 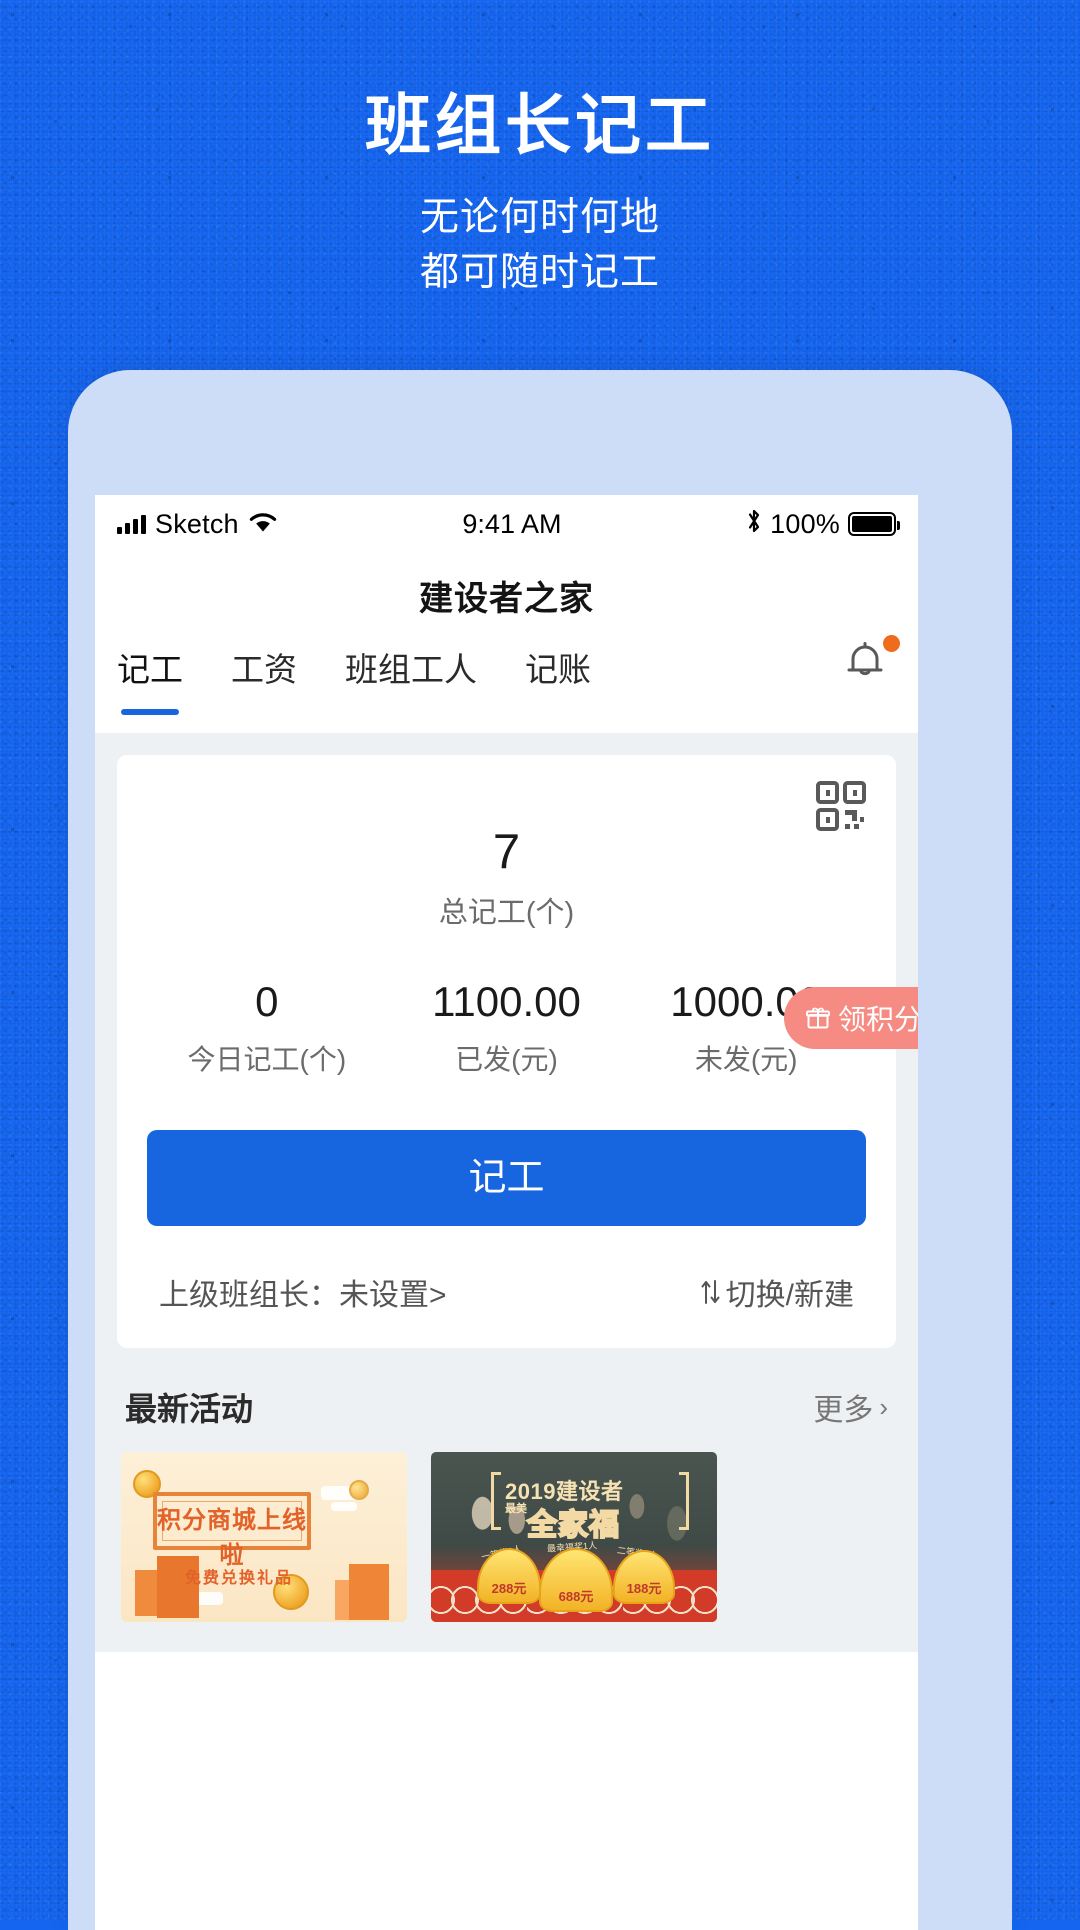 What do you see at coordinates (131, 524) in the screenshot?
I see `signal-bars-icon` at bounding box center [131, 524].